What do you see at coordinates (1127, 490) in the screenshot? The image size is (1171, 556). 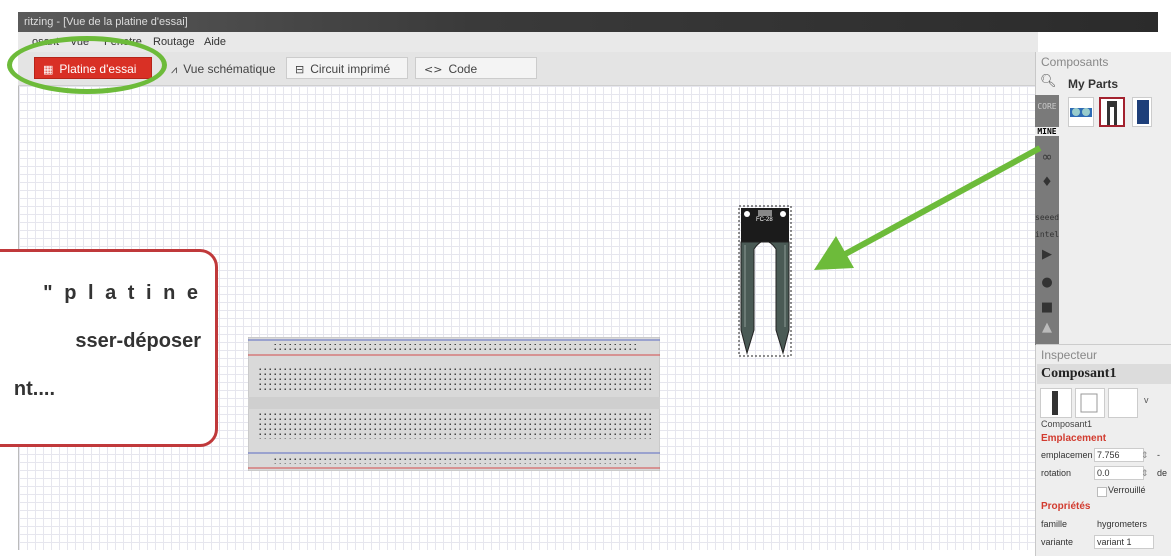 I see `locked-label: Verrouillé` at bounding box center [1127, 490].